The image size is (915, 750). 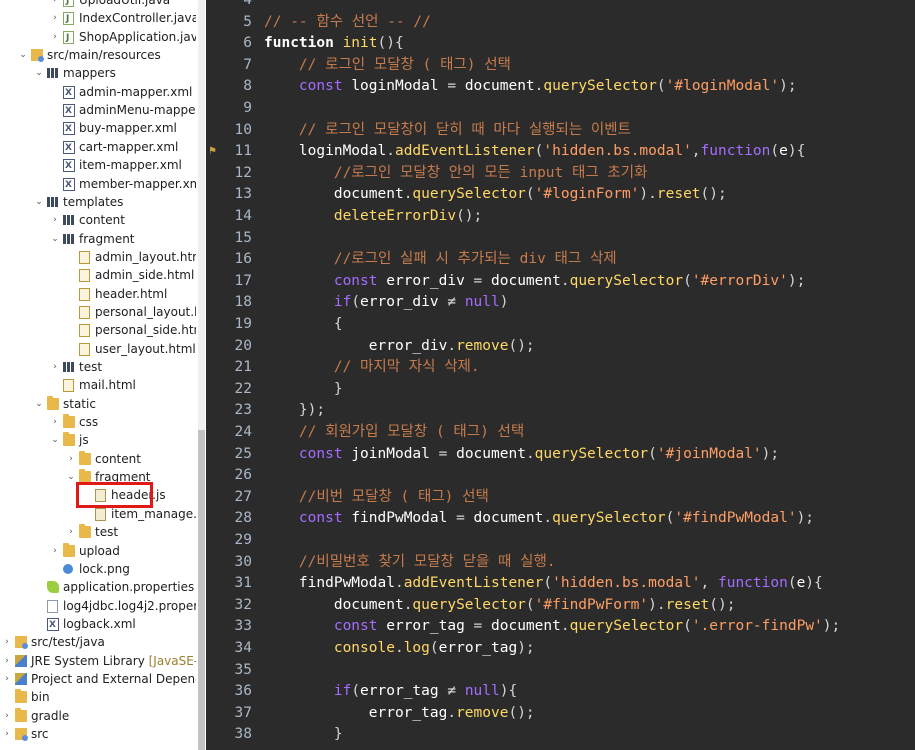 What do you see at coordinates (98, 165) in the screenshot?
I see `tree-item: item-mapper.xml` at bounding box center [98, 165].